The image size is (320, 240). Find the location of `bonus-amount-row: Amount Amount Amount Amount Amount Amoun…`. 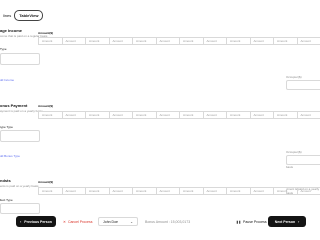

bonus-amount-row: Amount Amount Amount Amount Amount Amoun… is located at coordinates (179, 115).